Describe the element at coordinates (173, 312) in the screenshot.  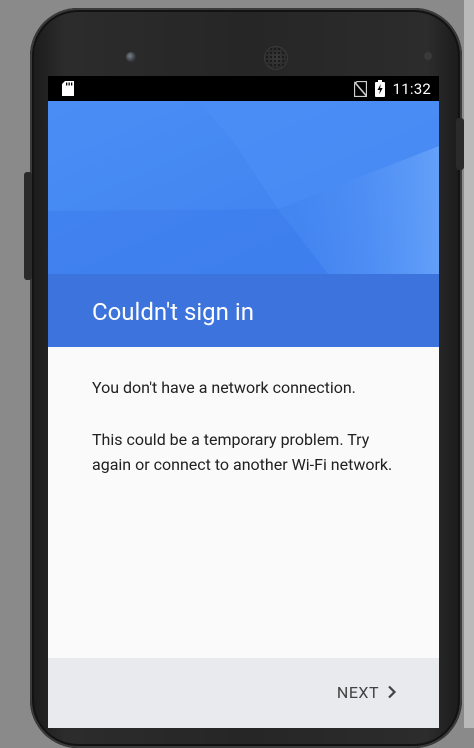
I see `page-title: Couldn't sign in` at that location.